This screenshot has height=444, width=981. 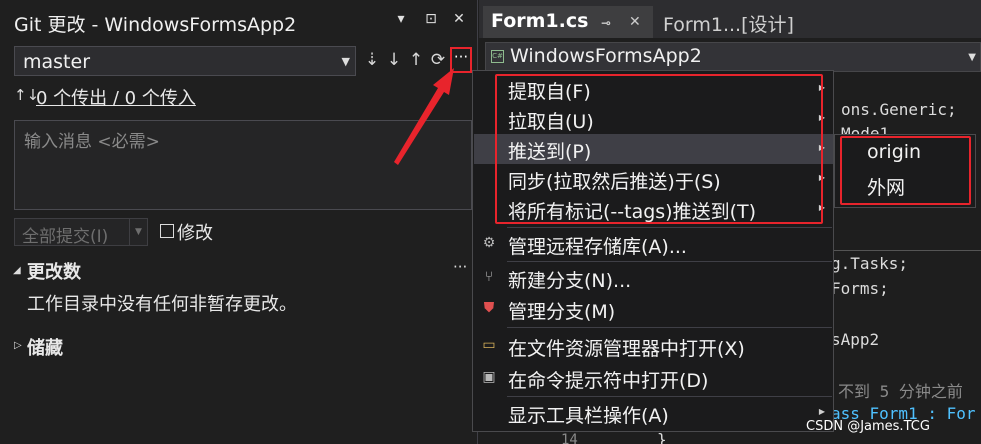 What do you see at coordinates (57, 62) in the screenshot?
I see `branch-name: master` at bounding box center [57, 62].